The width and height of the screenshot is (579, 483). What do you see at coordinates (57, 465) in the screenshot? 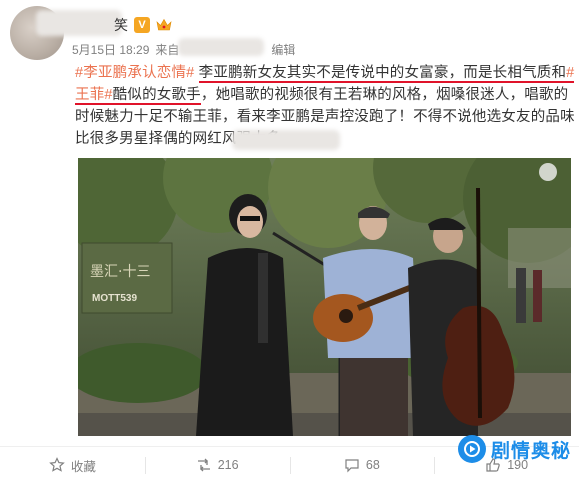
I see `star-icon` at bounding box center [57, 465].